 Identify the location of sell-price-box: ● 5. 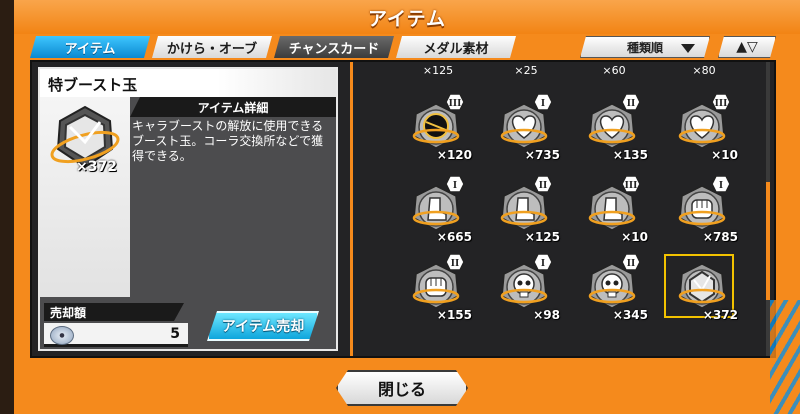
(116, 335).